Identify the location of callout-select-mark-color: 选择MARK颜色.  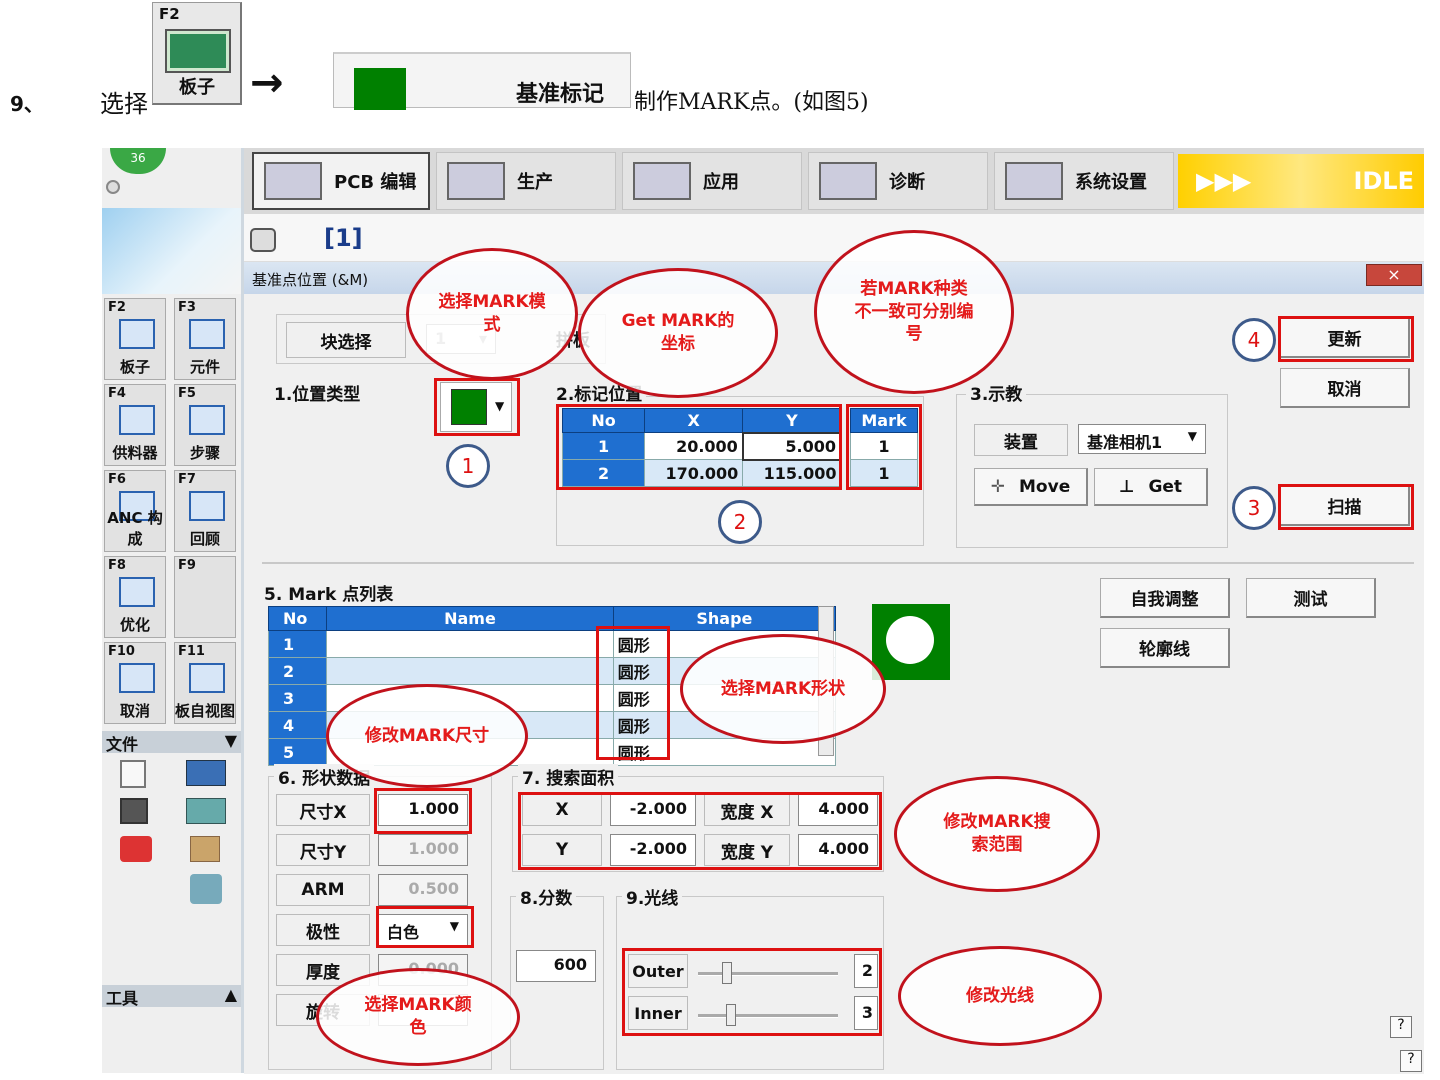
(418, 1017).